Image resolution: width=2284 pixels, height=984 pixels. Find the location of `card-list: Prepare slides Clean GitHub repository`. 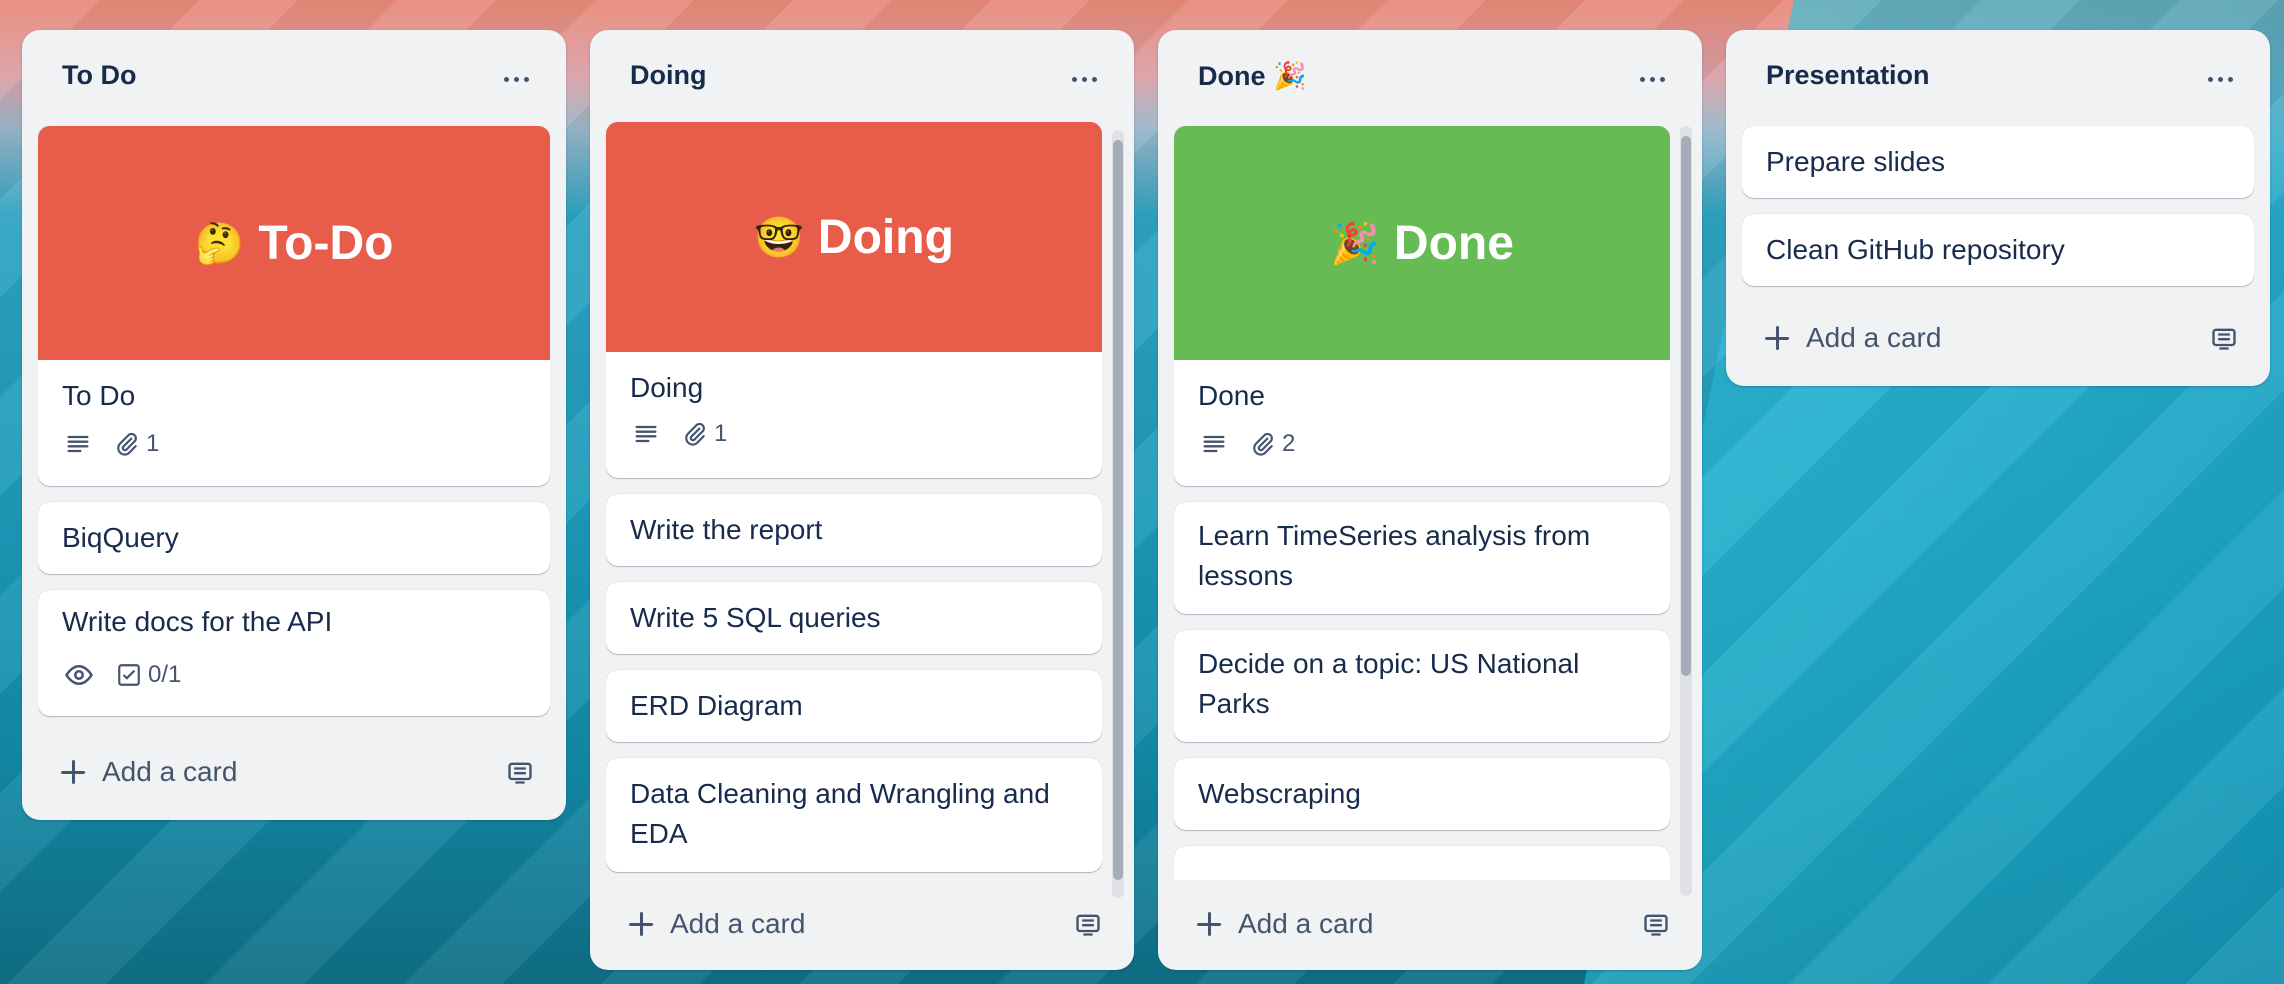

card-list: Prepare slides Clean GitHub repository is located at coordinates (1998, 219).